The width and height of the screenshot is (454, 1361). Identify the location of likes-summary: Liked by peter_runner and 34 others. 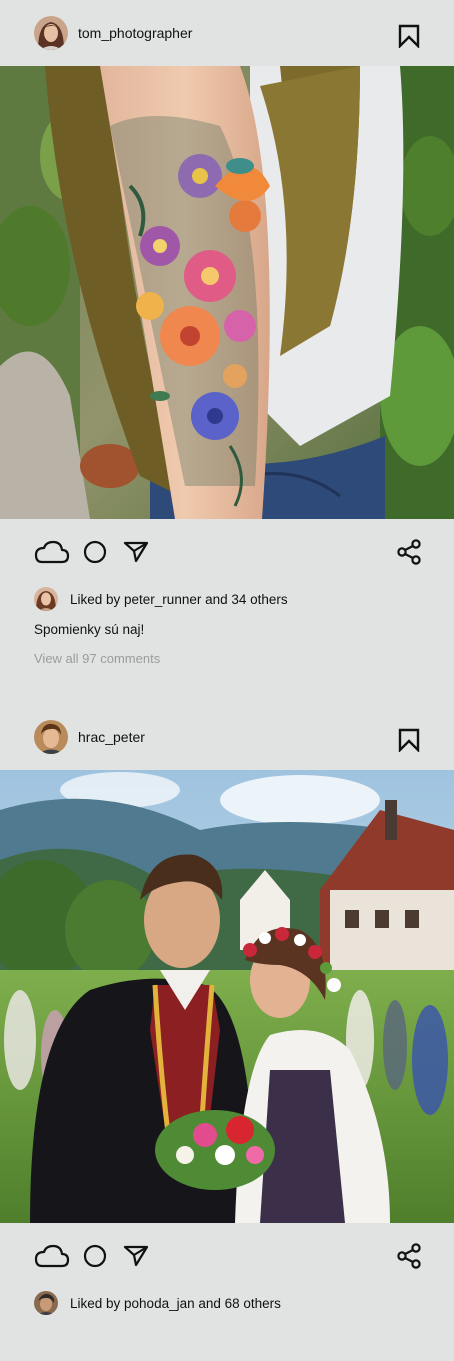
(227, 599).